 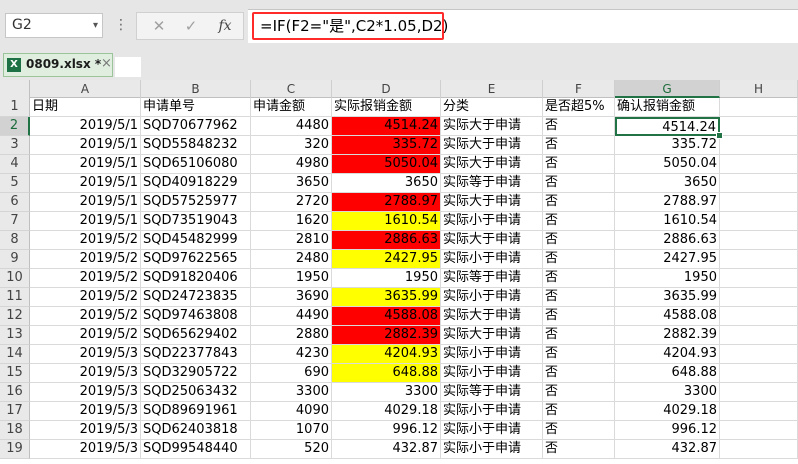 I want to click on cell-actual: 2886.63, so click(x=386, y=240).